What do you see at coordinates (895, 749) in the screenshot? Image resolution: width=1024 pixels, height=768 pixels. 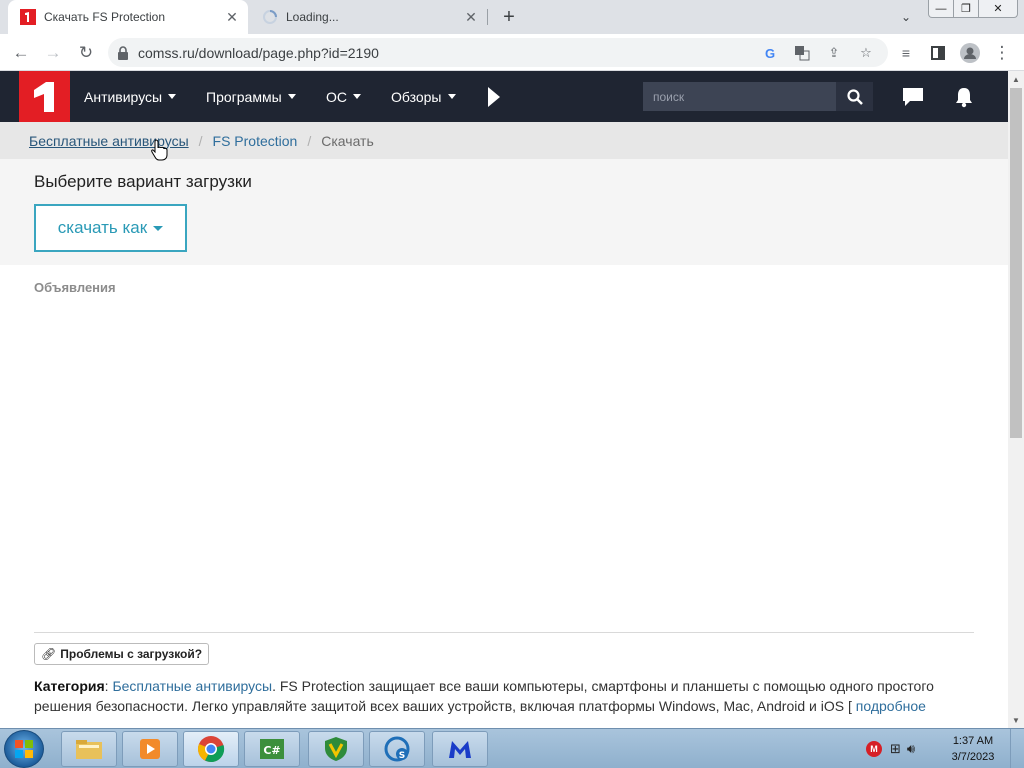 I see `network-icon: ⊞` at bounding box center [895, 749].